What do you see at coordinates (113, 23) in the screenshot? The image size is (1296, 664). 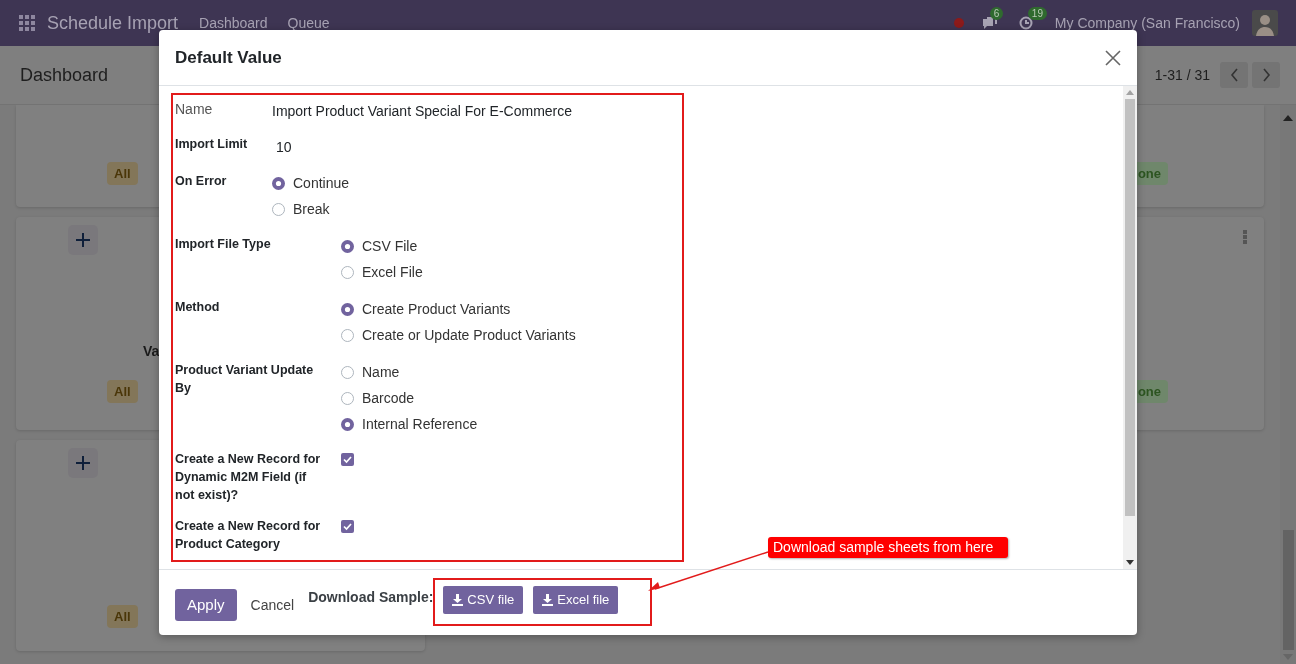 I see `app-title: Schedule Import` at bounding box center [113, 23].